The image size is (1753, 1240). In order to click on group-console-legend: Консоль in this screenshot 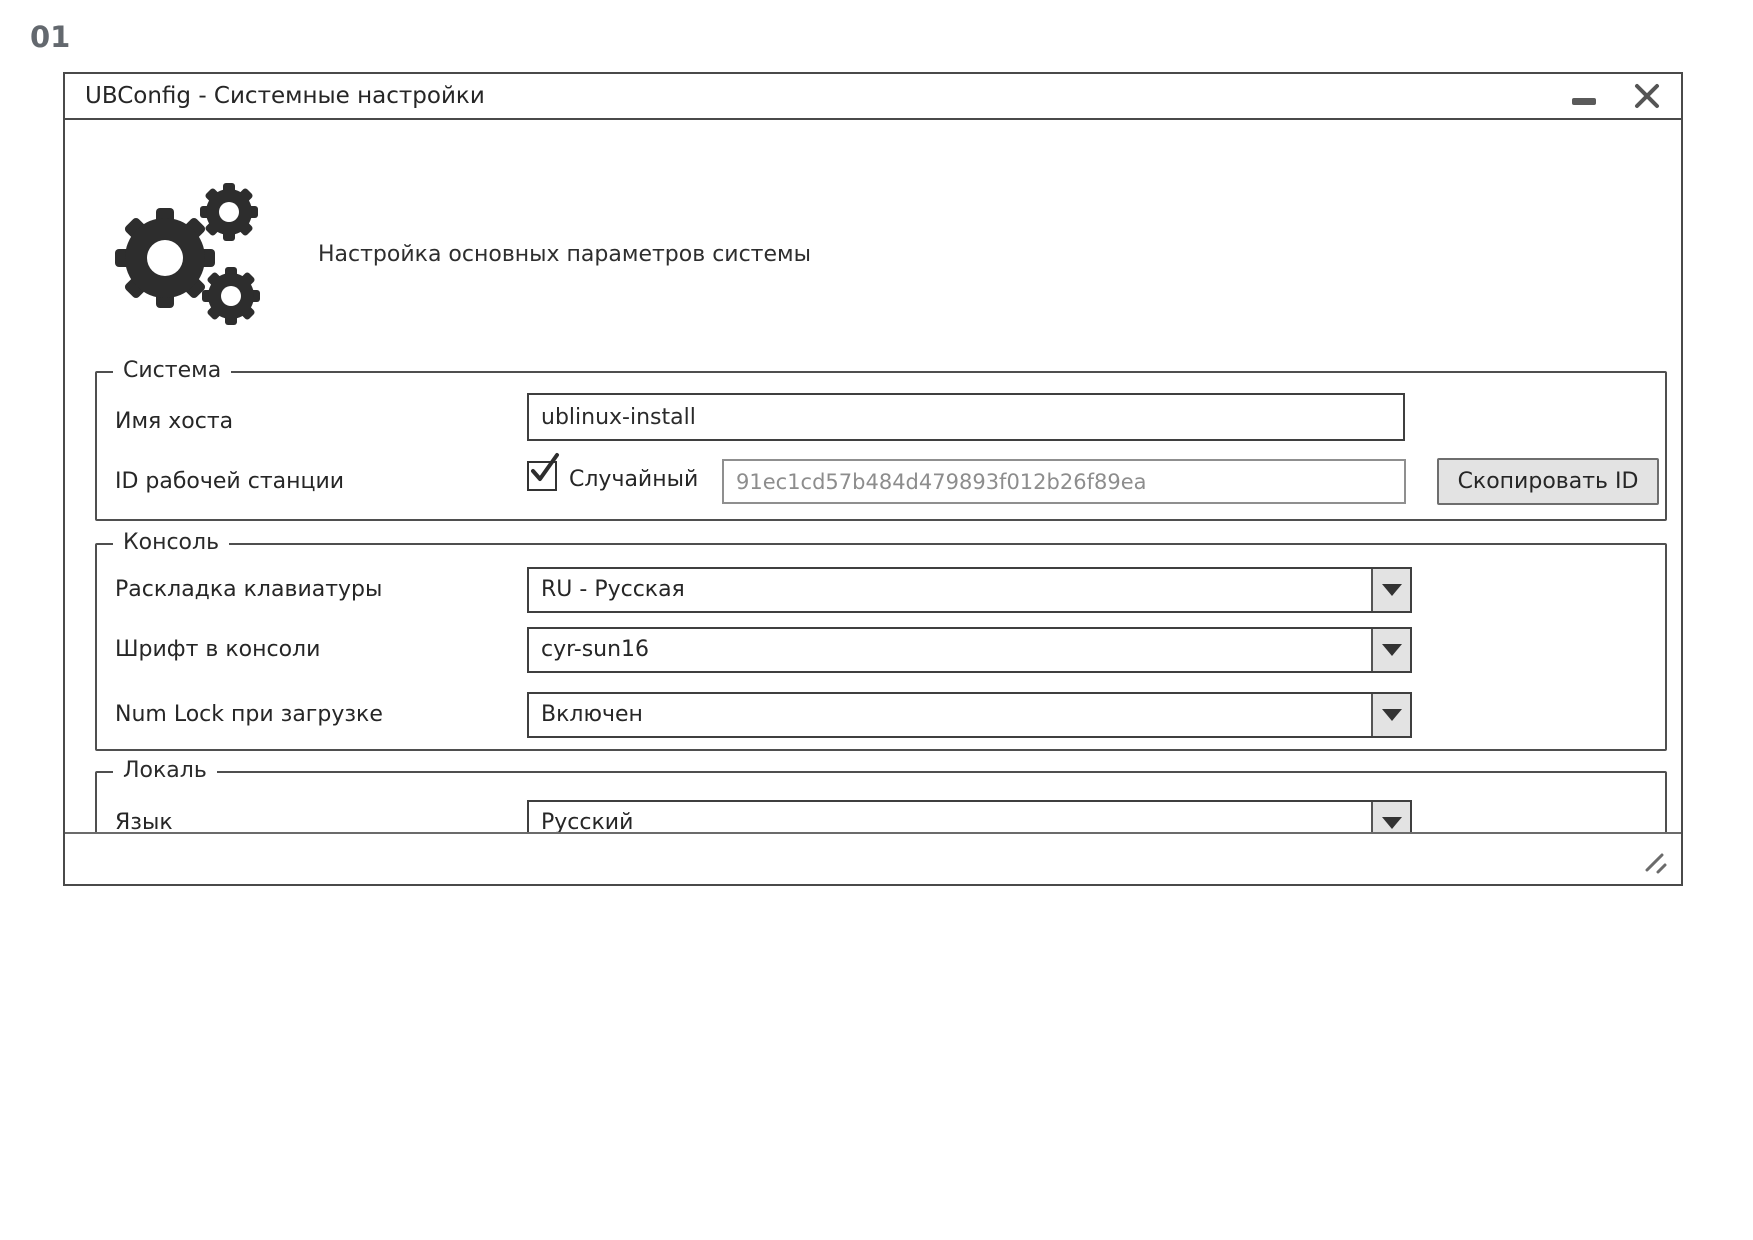, I will do `click(171, 542)`.